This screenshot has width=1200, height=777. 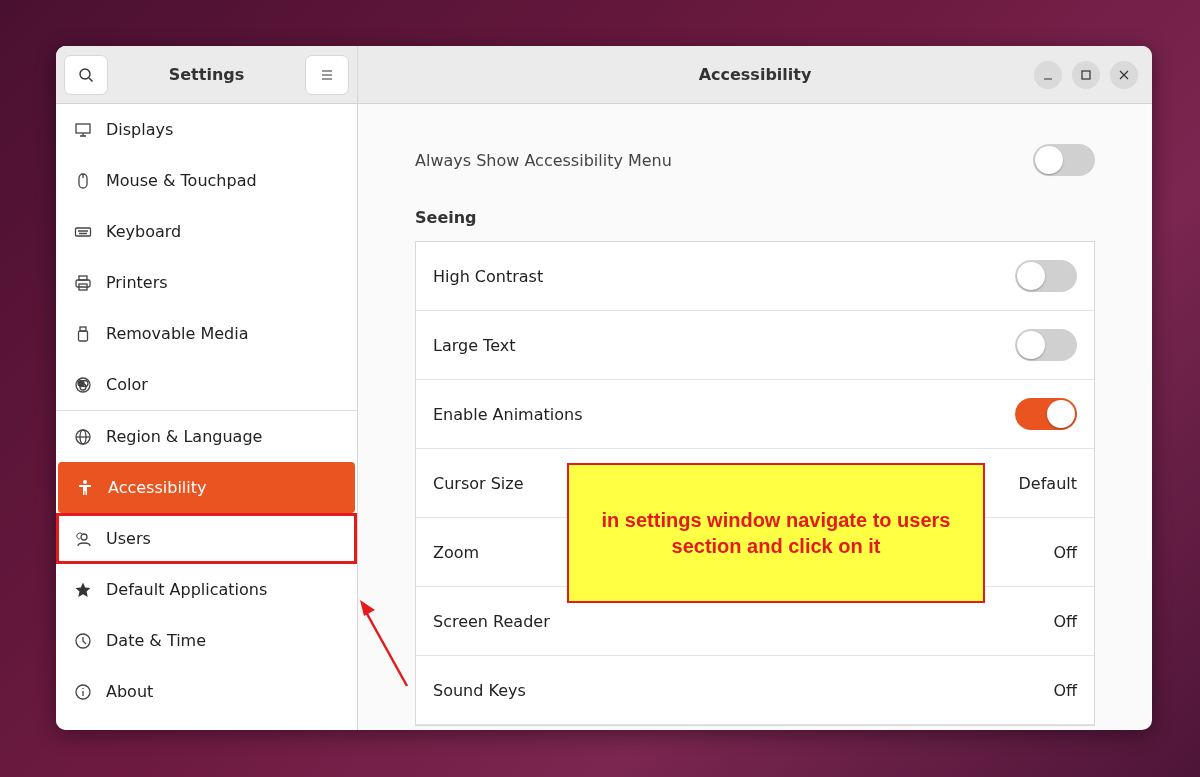 I want to click on window-title: Accessibility, so click(x=755, y=74).